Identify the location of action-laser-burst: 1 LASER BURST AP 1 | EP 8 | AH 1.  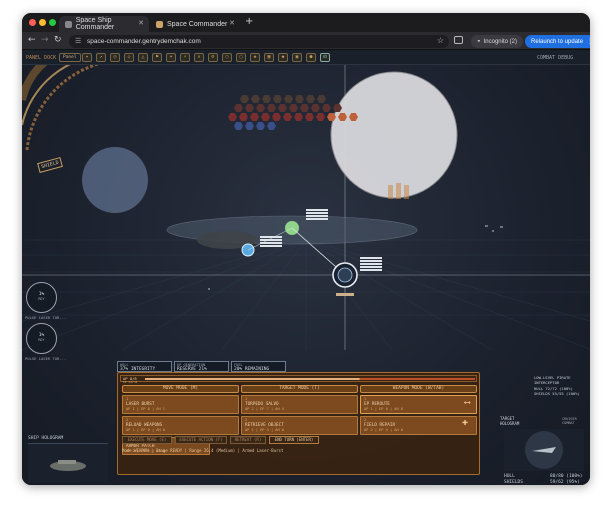
(180, 404).